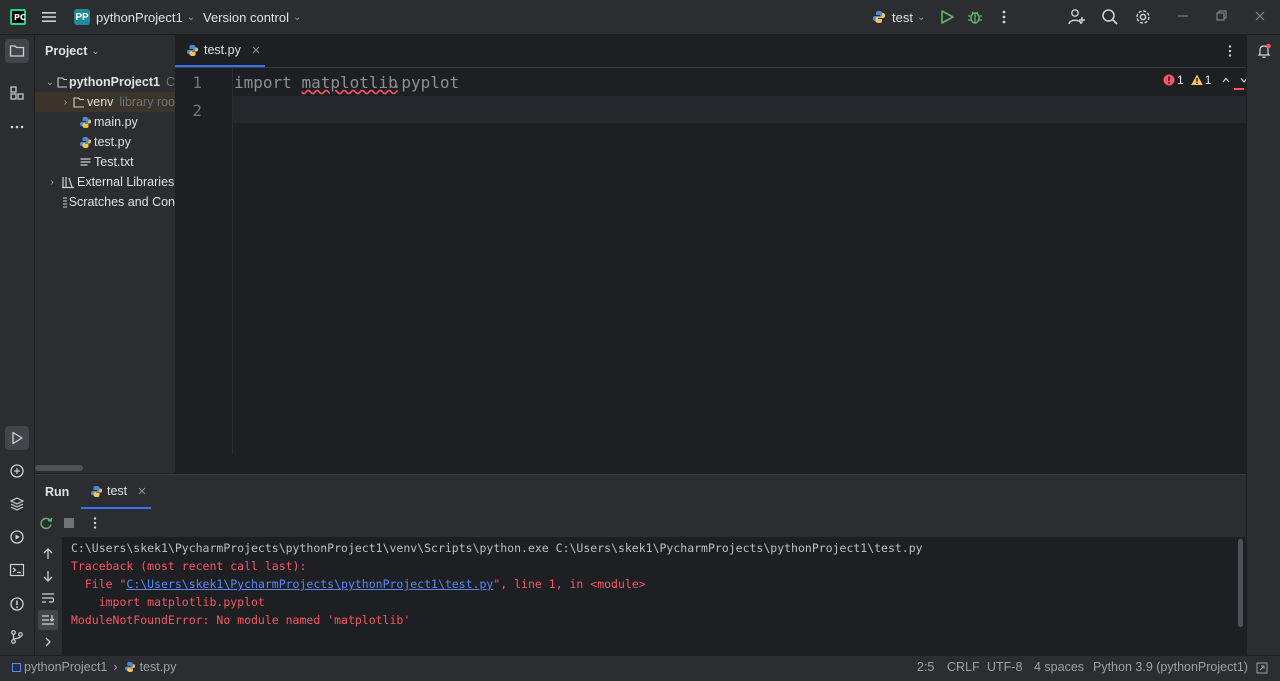 The width and height of the screenshot is (1280, 681). I want to click on line-number: 1, so click(197, 82).